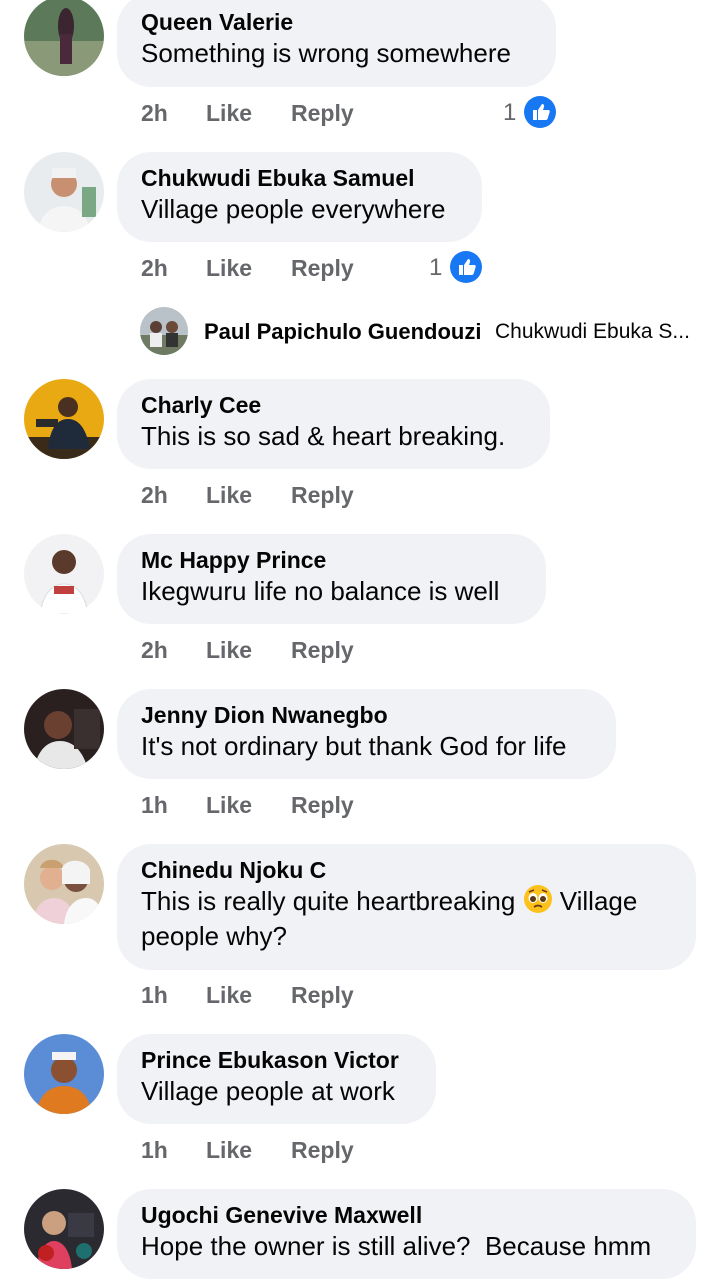  What do you see at coordinates (595, 901) in the screenshot?
I see `comment-text-part: Village` at bounding box center [595, 901].